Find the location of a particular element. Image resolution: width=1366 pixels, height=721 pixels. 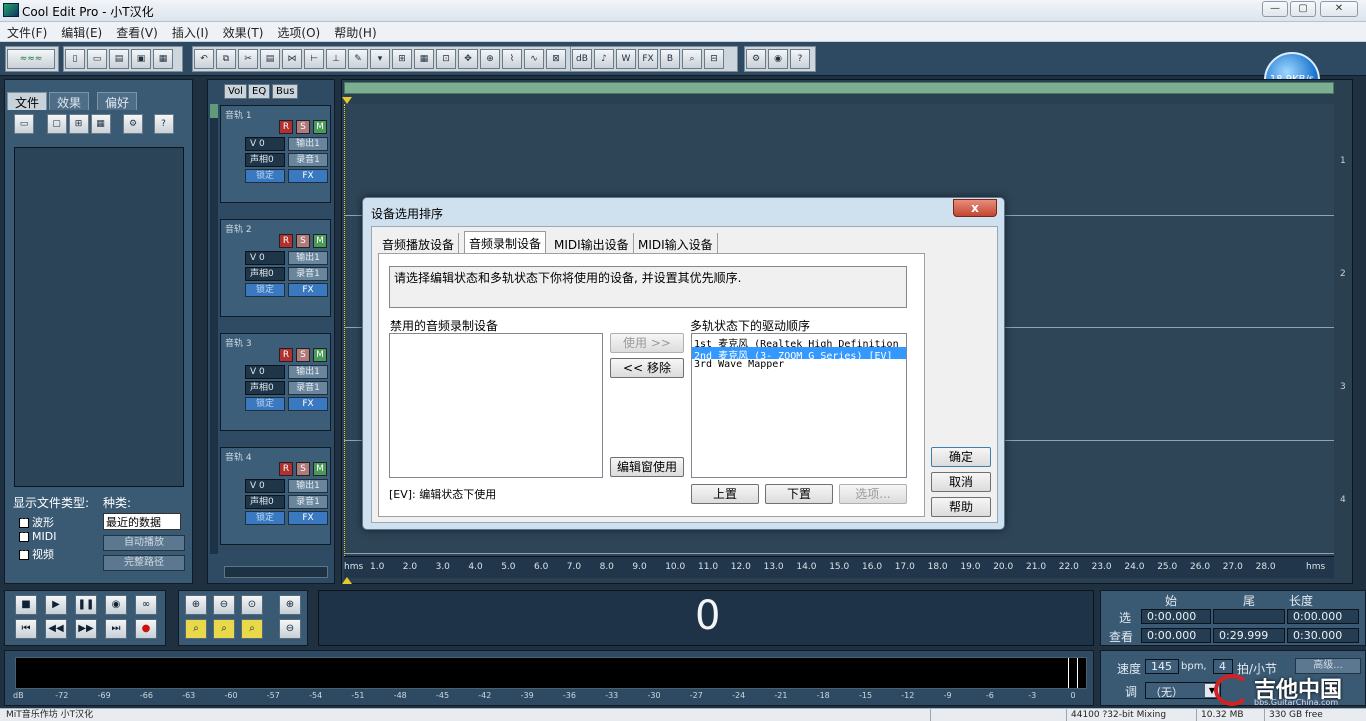

hybrid-icon: ⊕ is located at coordinates (490, 59).